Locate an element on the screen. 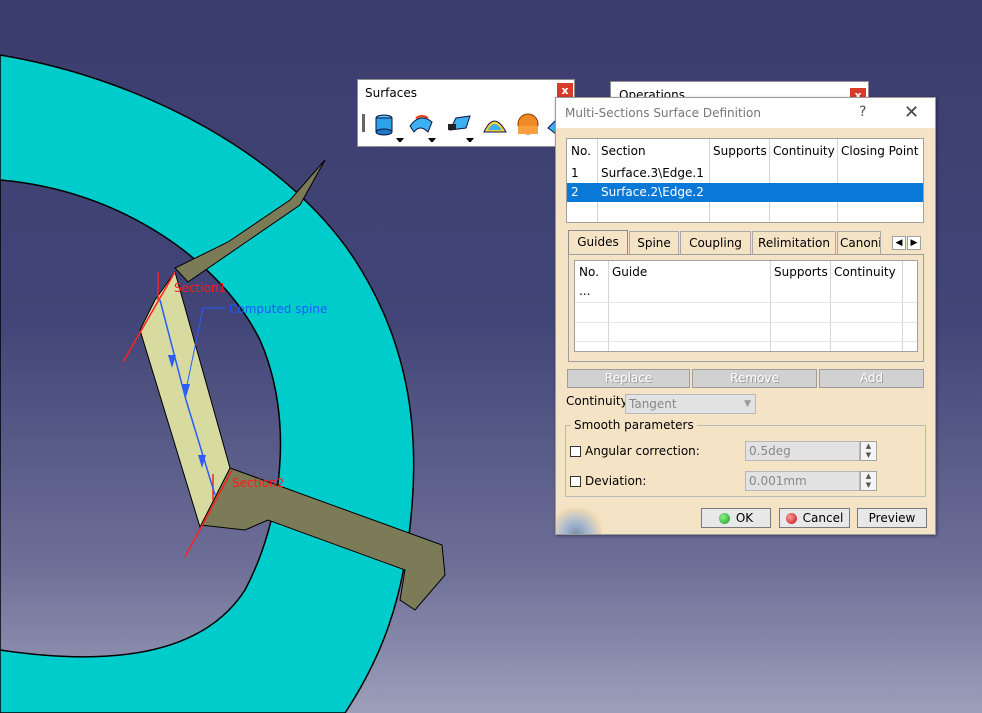 The image size is (982, 713). tab-scroll-right-icon: ▶ is located at coordinates (914, 243).